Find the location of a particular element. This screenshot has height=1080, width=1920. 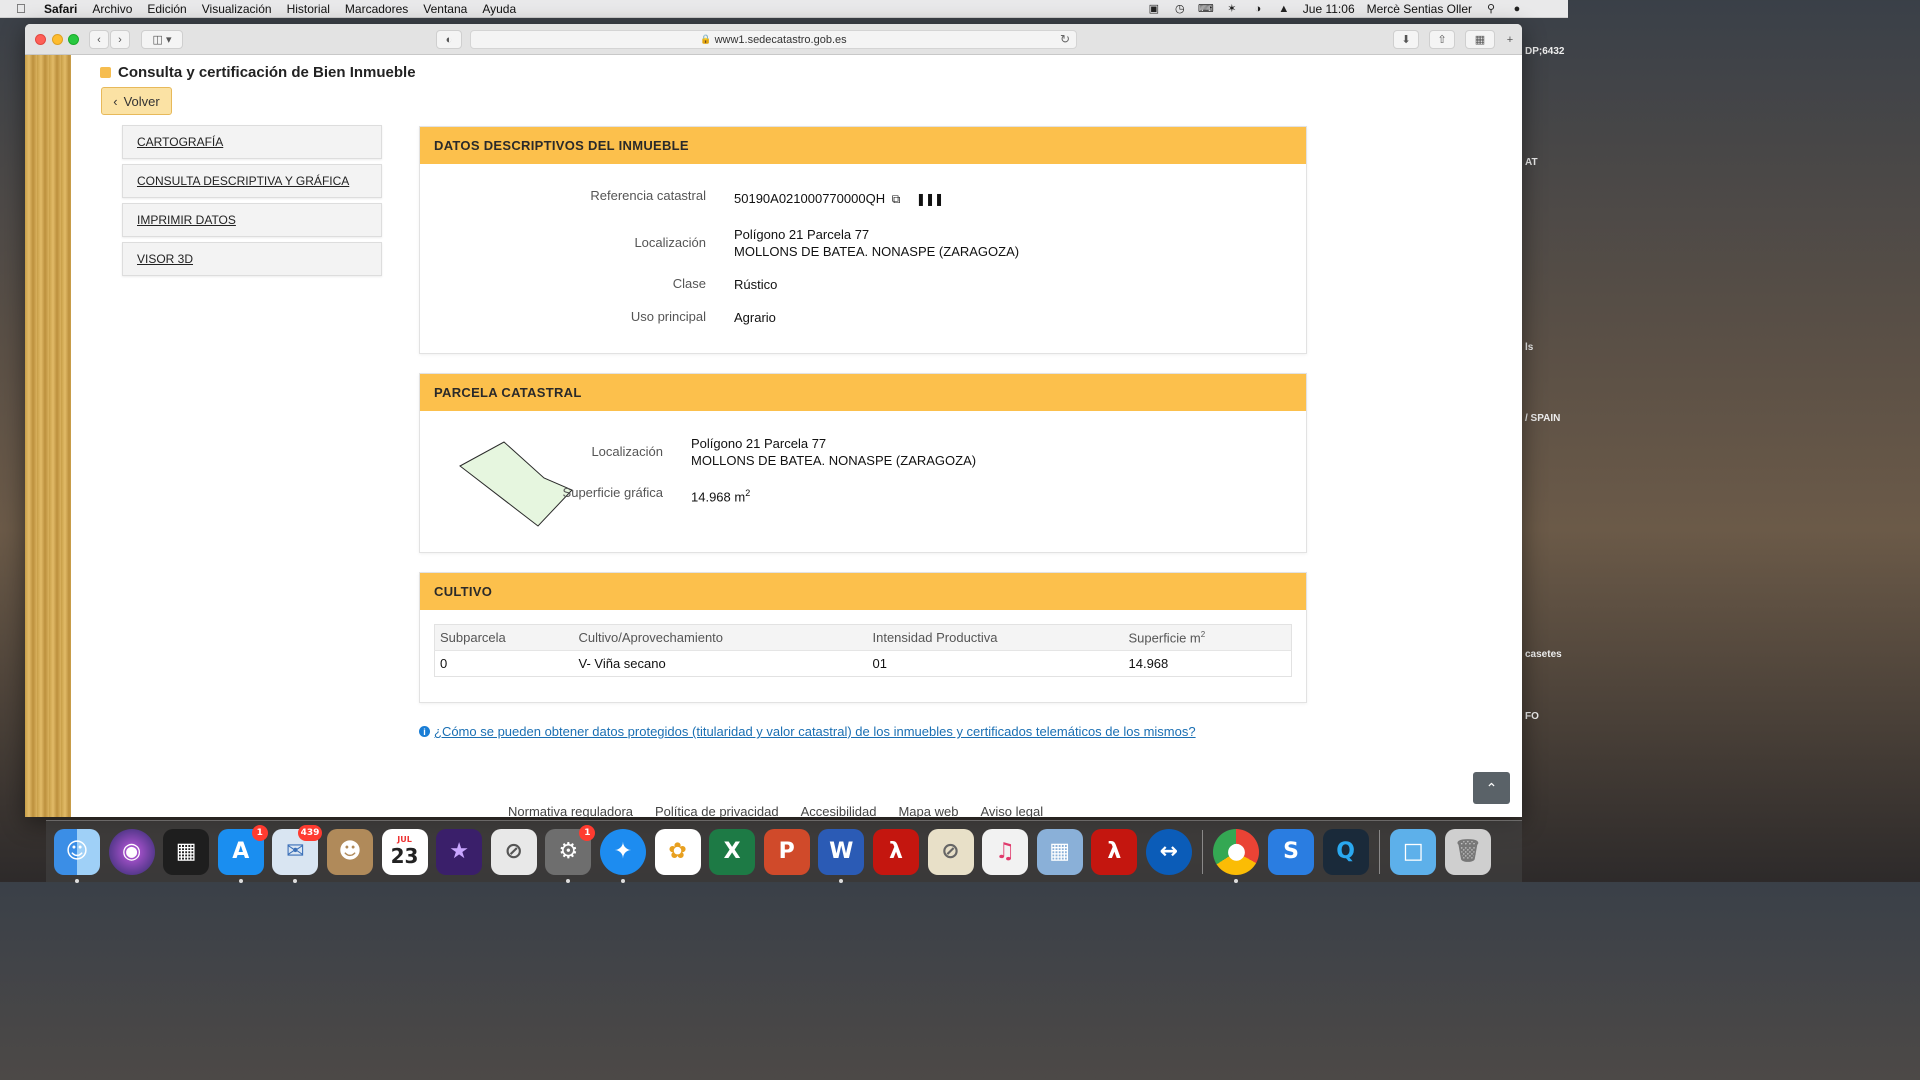

system-preferences-icon: ⚙ 1 is located at coordinates (570, 853).